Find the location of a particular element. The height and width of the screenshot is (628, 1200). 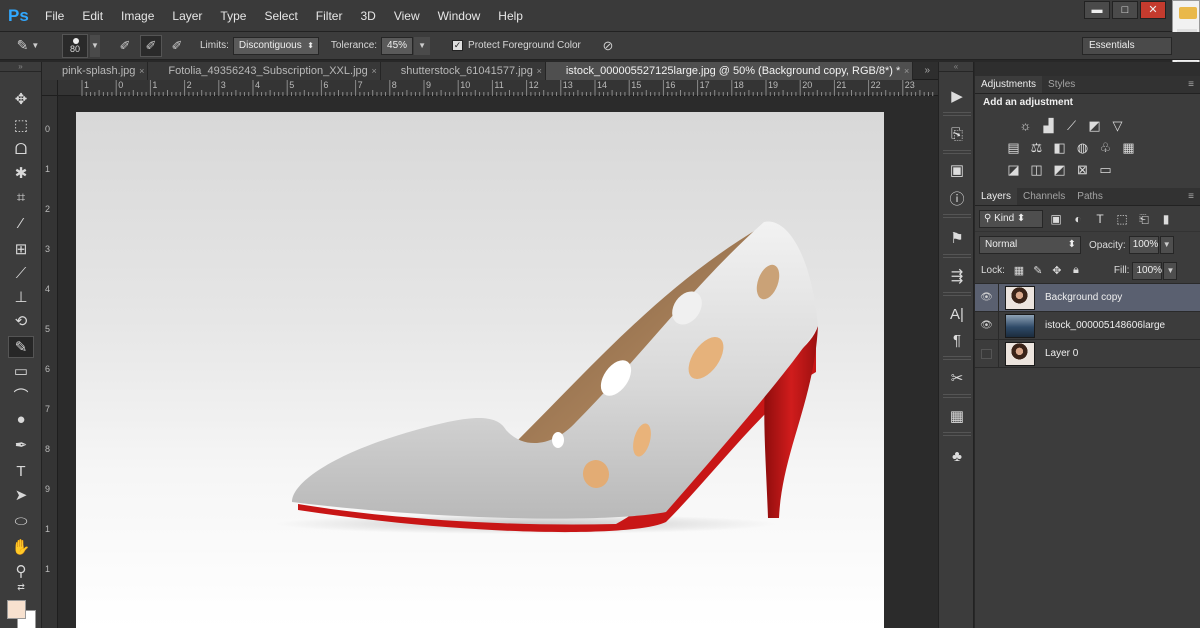

brush-tool-icon: ⟋ is located at coordinates (21, 273).